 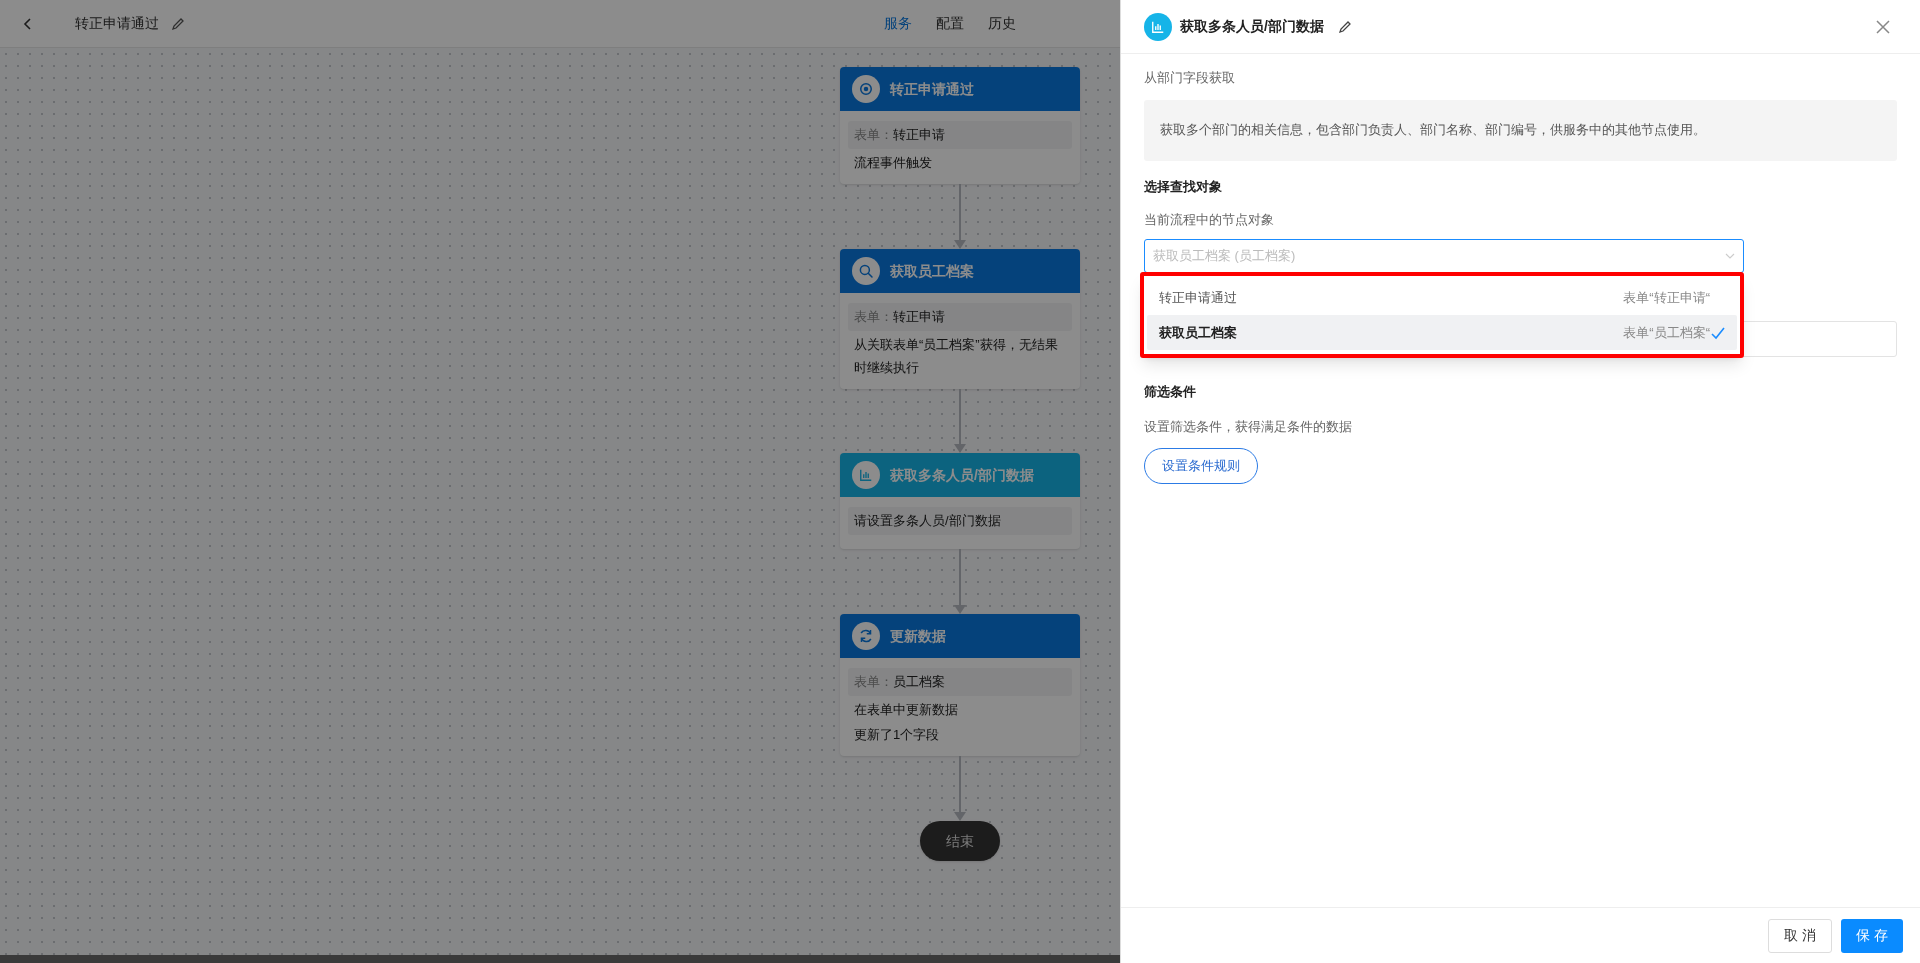 What do you see at coordinates (1718, 332) in the screenshot?
I see `check-icon` at bounding box center [1718, 332].